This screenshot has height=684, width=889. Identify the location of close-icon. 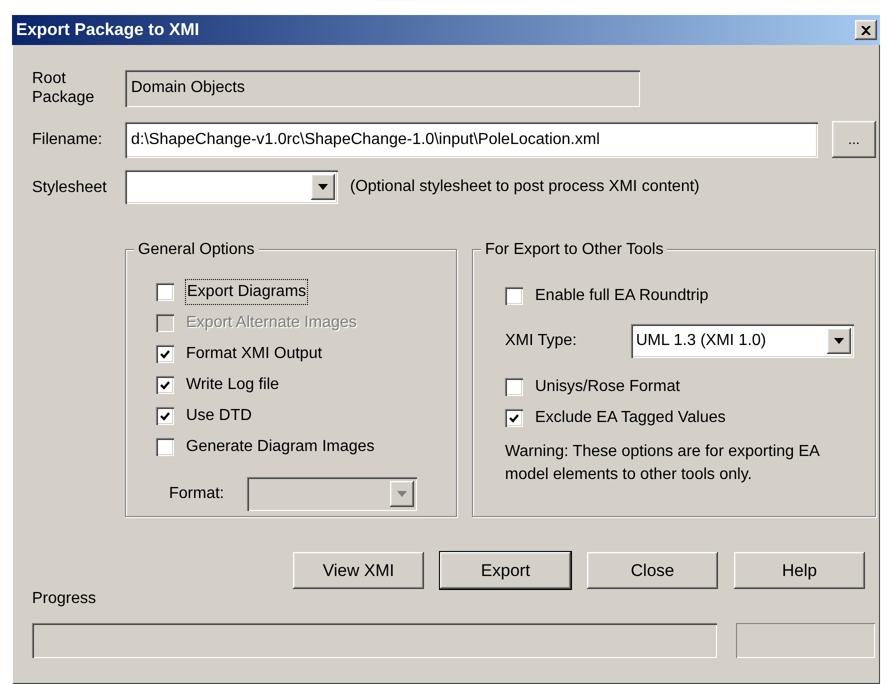
(866, 30).